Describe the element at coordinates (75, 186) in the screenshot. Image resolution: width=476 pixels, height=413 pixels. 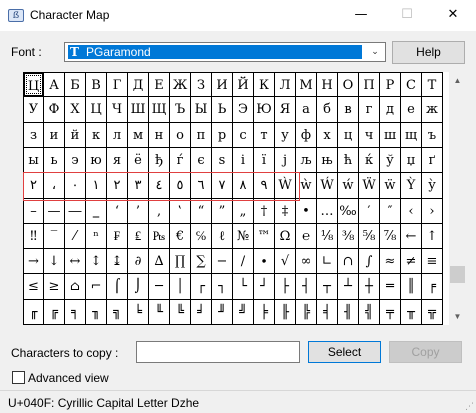
I see `char-cell: ٠` at that location.